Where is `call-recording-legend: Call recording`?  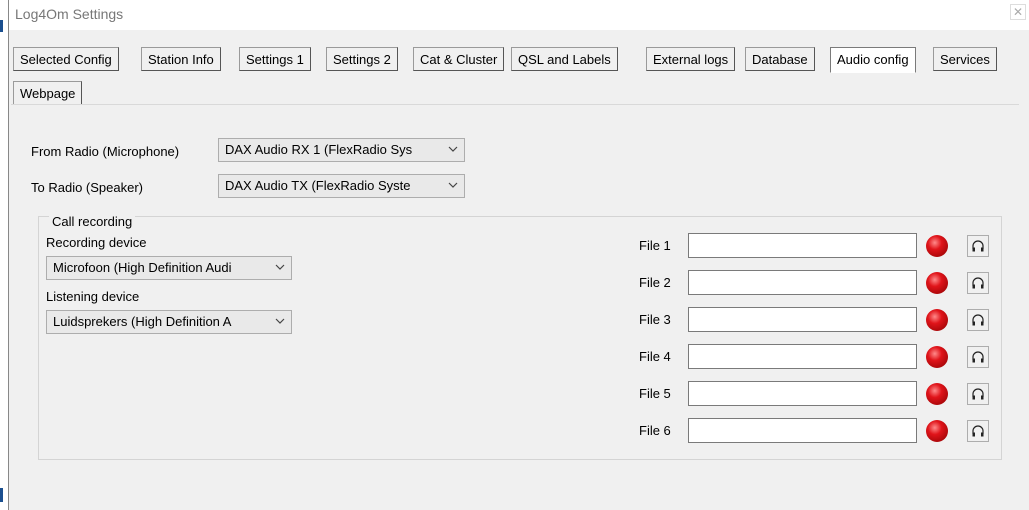
call-recording-legend: Call recording is located at coordinates (92, 221).